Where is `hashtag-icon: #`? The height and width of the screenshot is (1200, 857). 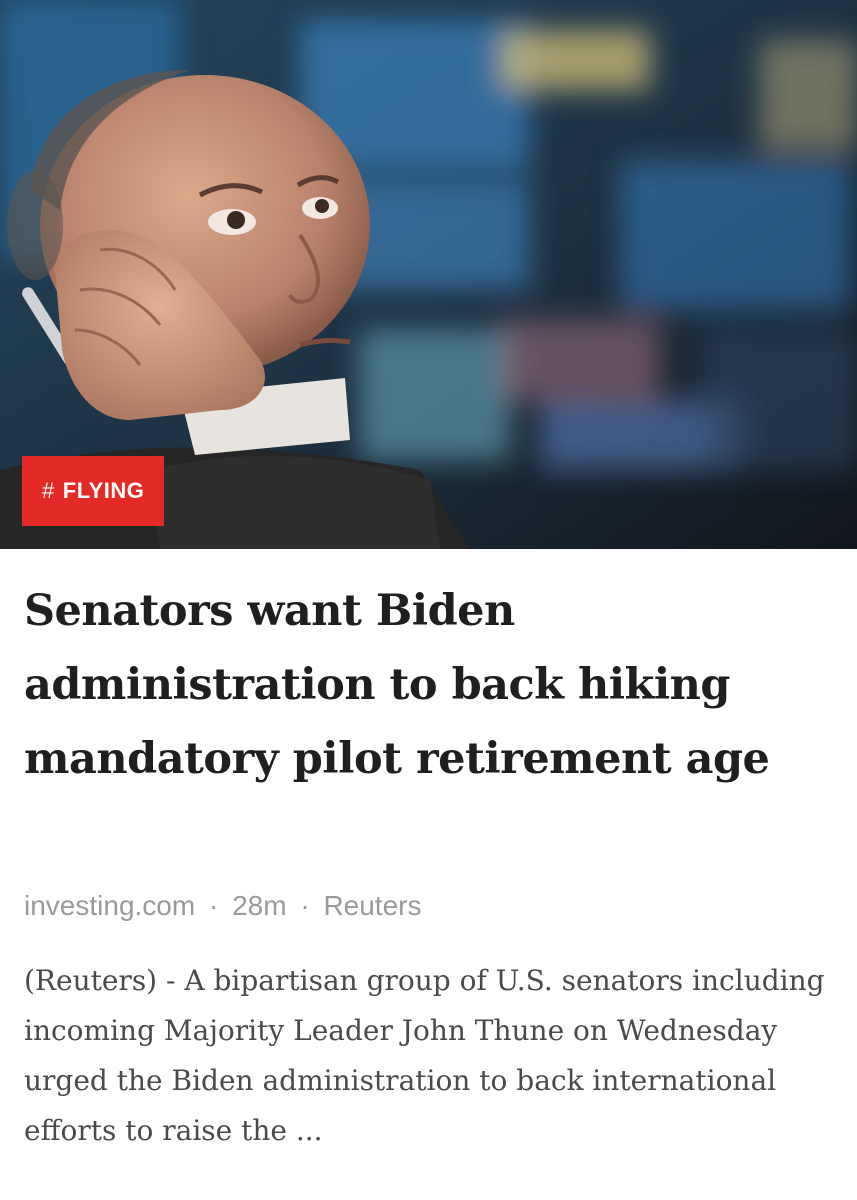 hashtag-icon: # is located at coordinates (48, 490).